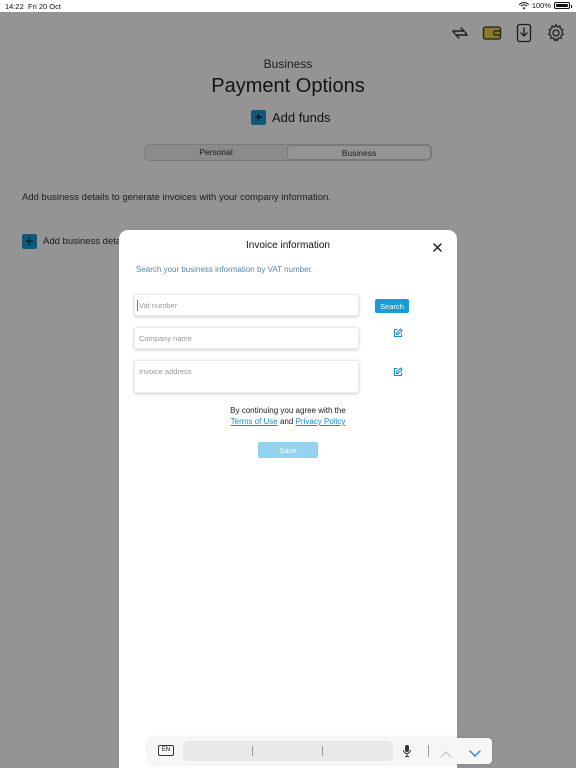 This screenshot has width=576, height=768. I want to click on save-button: Save, so click(288, 450).